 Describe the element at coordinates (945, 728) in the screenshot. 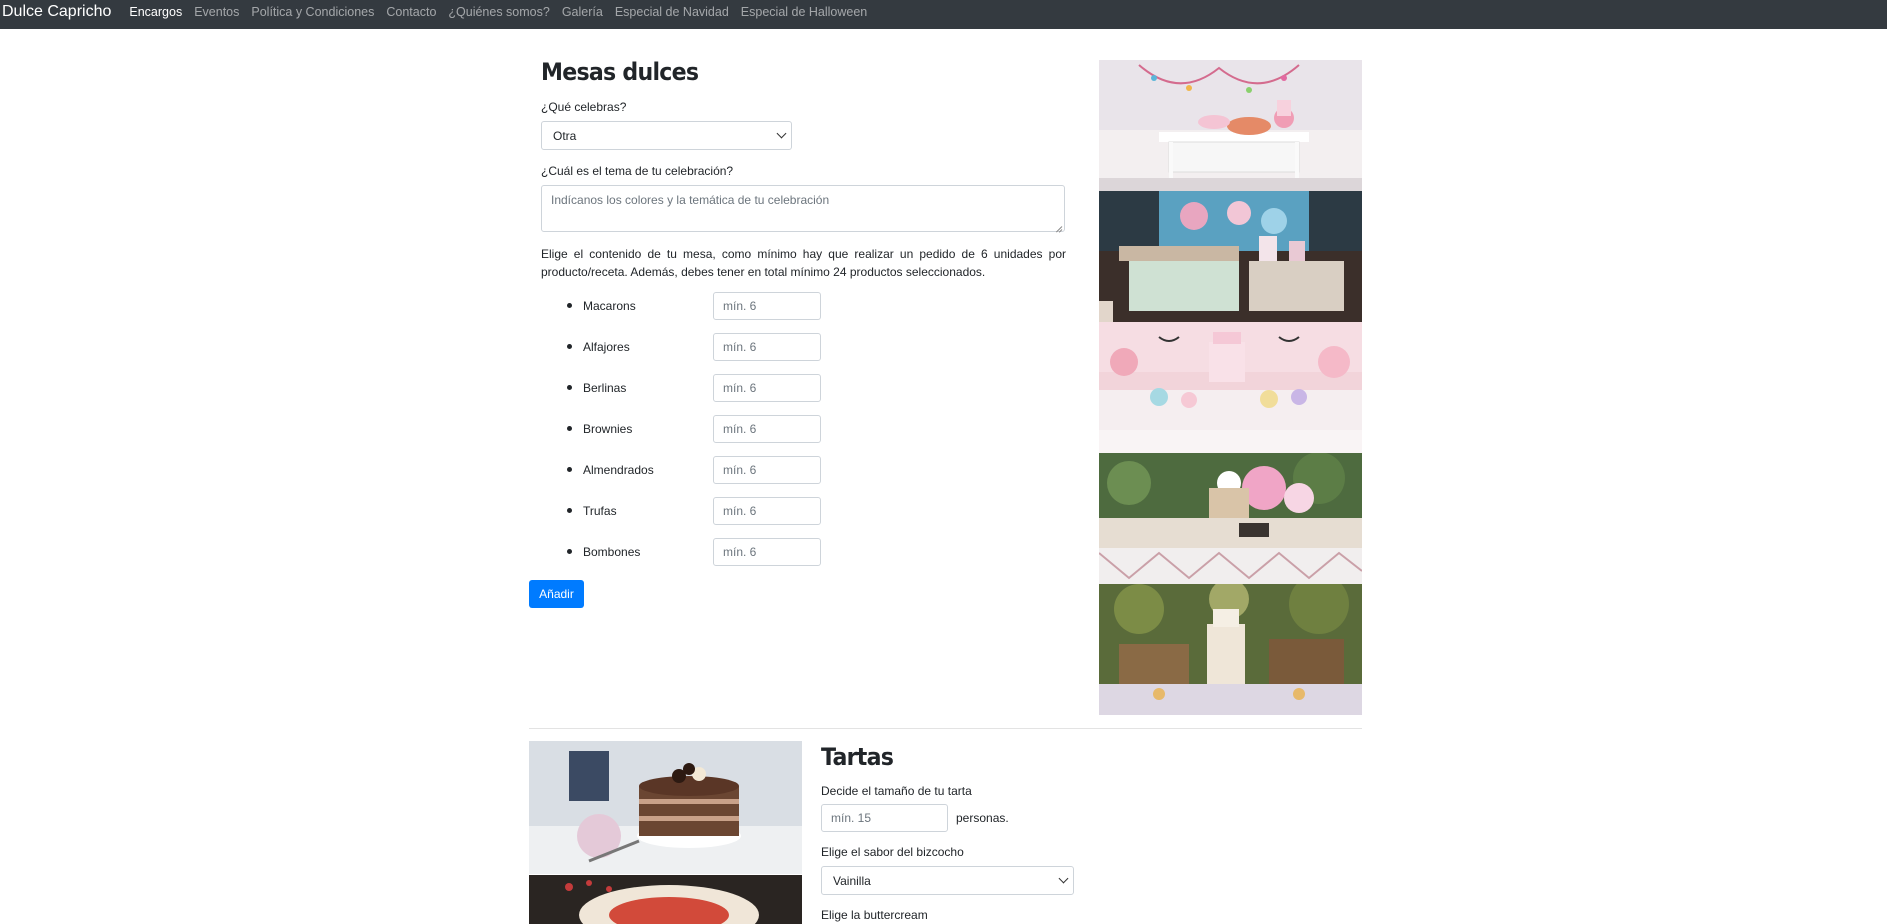

I see `section-divider` at that location.